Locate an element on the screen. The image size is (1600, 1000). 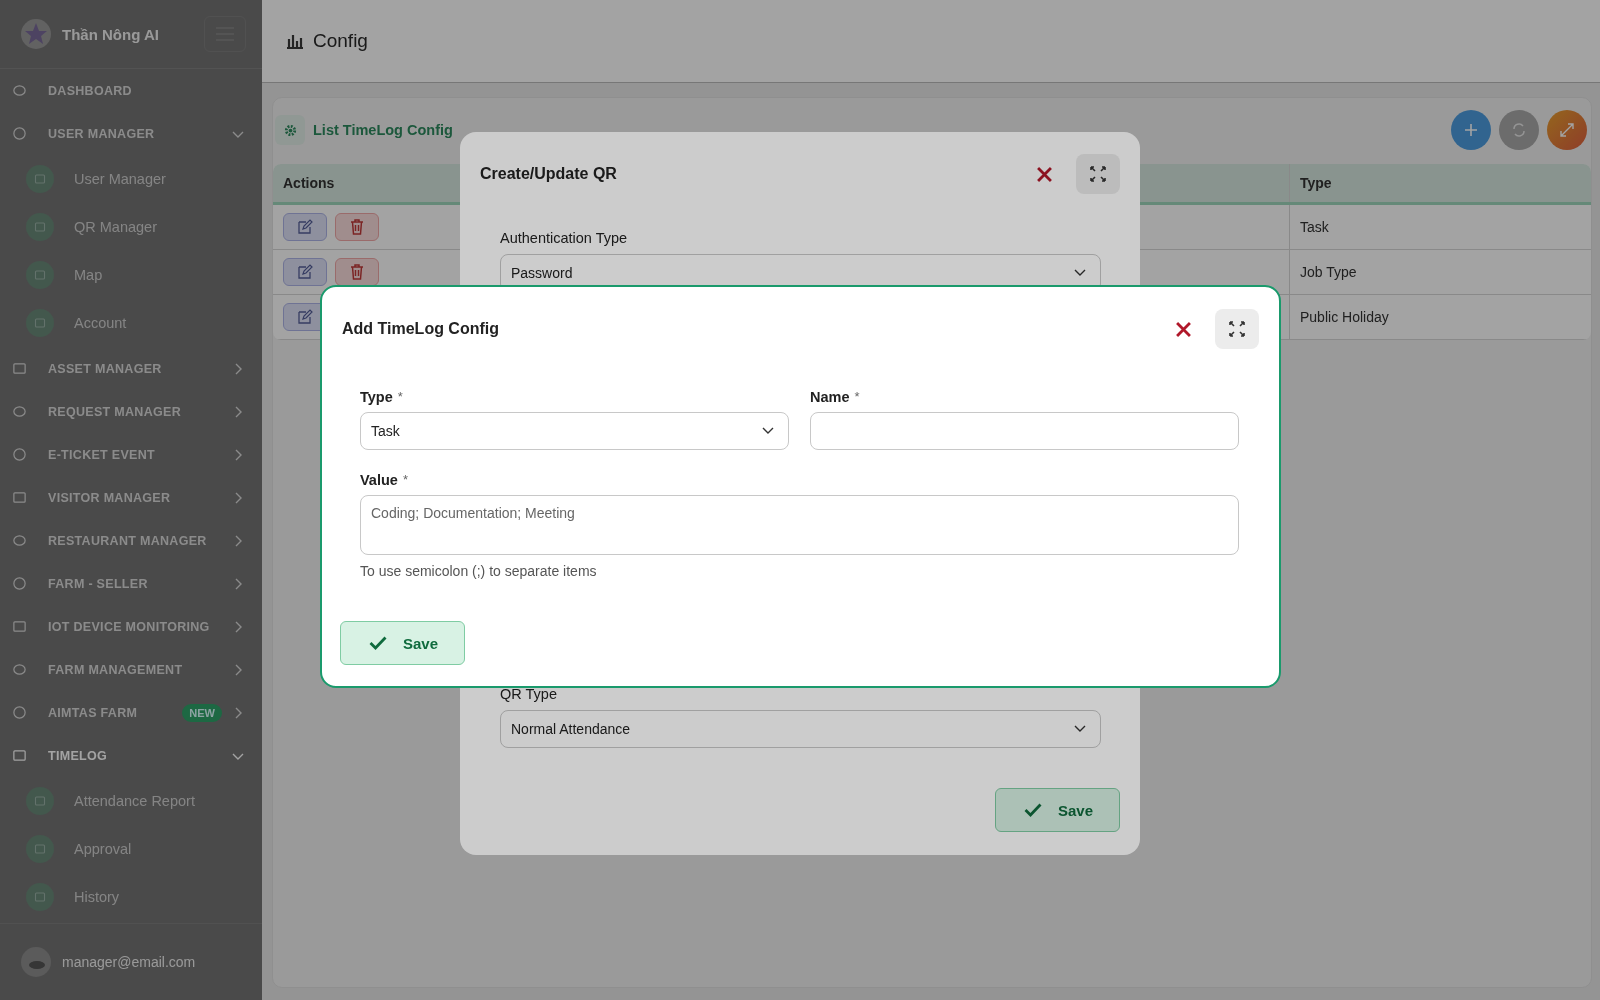
sidebar-subitem: QR Manager is located at coordinates (131, 227).